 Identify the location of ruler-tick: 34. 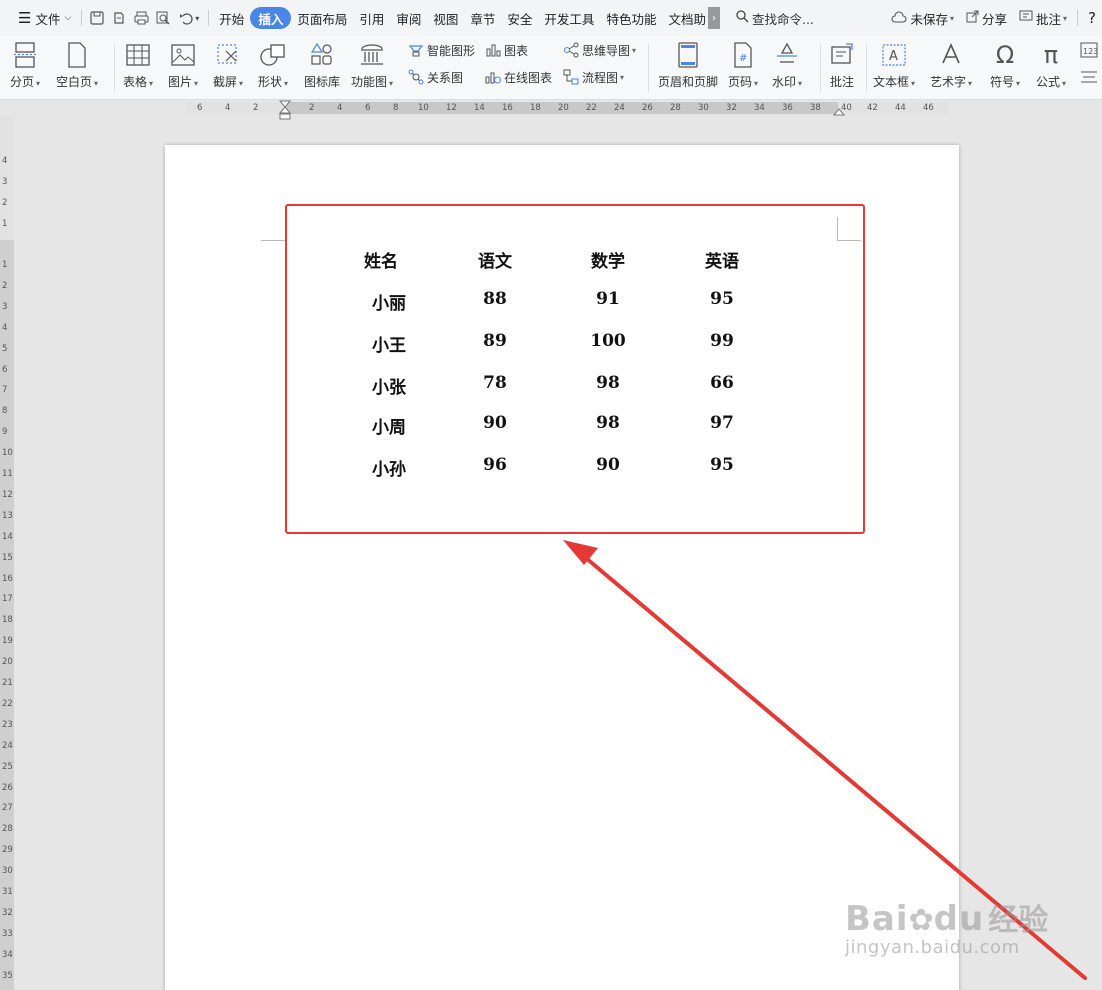
(759, 108).